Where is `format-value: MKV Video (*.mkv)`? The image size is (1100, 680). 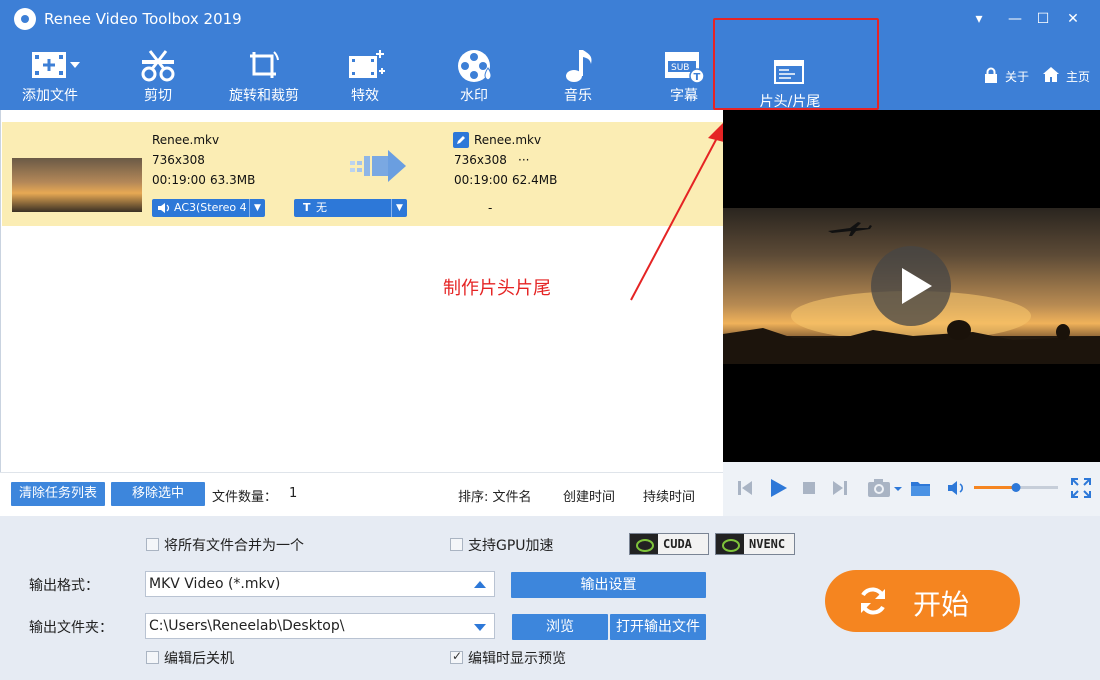 format-value: MKV Video (*.mkv) is located at coordinates (215, 584).